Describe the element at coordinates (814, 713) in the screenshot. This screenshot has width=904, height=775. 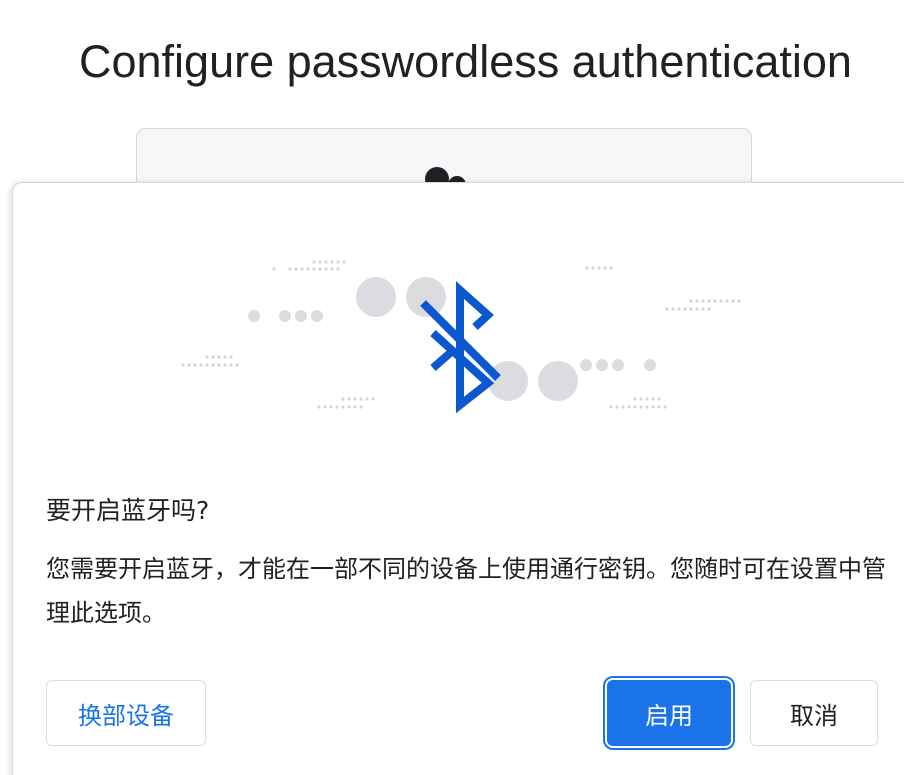
I see `cancel-button: 取消` at that location.